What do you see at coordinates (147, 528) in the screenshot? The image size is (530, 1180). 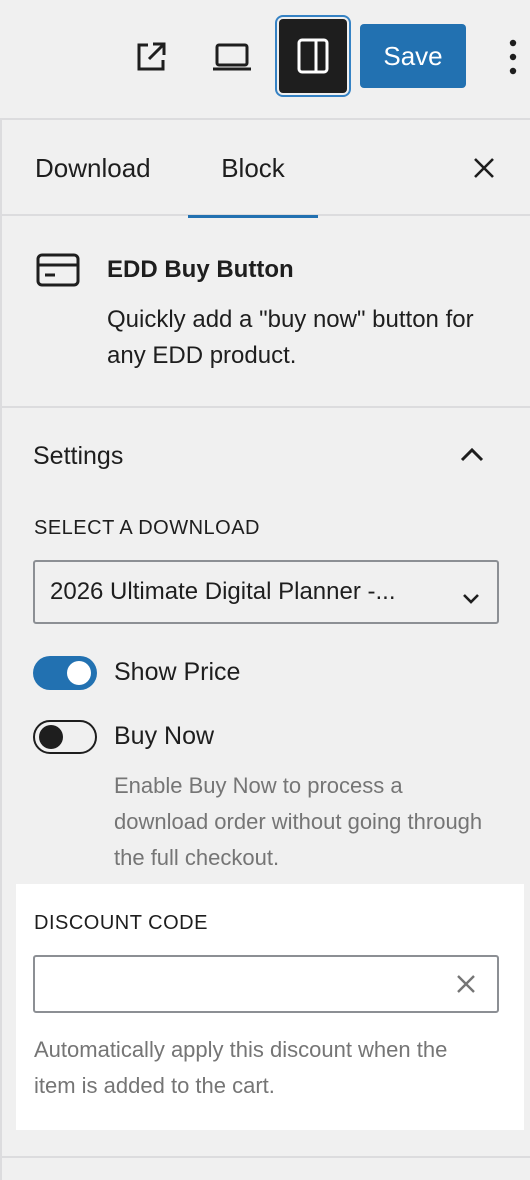 I see `select-download-label: SELECT A DOWNLOAD` at bounding box center [147, 528].